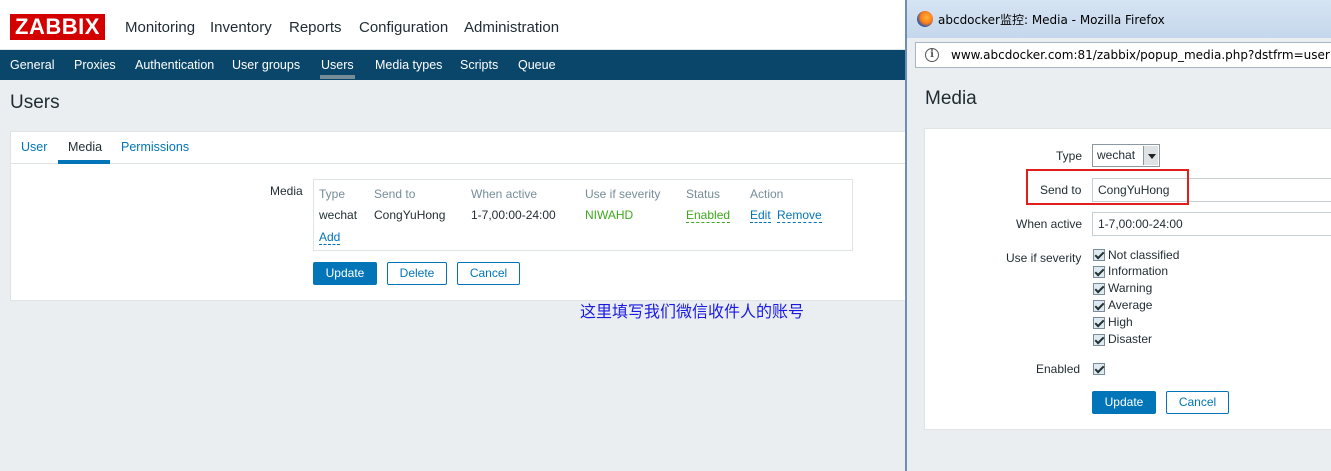 The image size is (1331, 471). What do you see at coordinates (1107, 187) in the screenshot?
I see `highlight-box` at bounding box center [1107, 187].